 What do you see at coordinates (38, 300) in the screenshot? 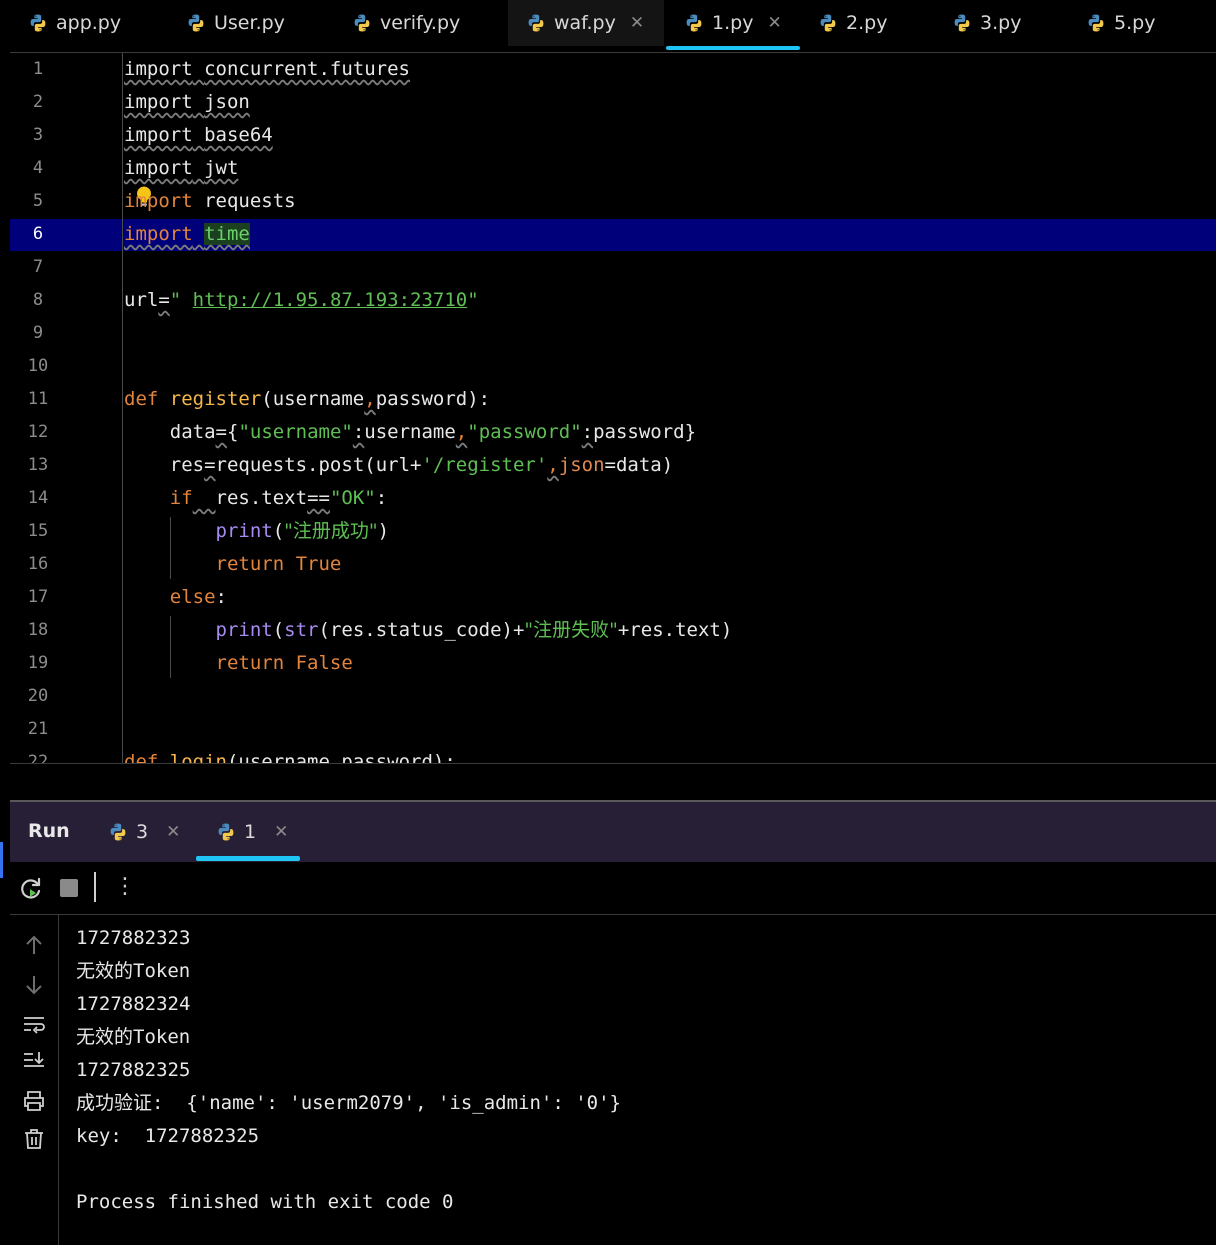
I see `line-number: 8` at bounding box center [38, 300].